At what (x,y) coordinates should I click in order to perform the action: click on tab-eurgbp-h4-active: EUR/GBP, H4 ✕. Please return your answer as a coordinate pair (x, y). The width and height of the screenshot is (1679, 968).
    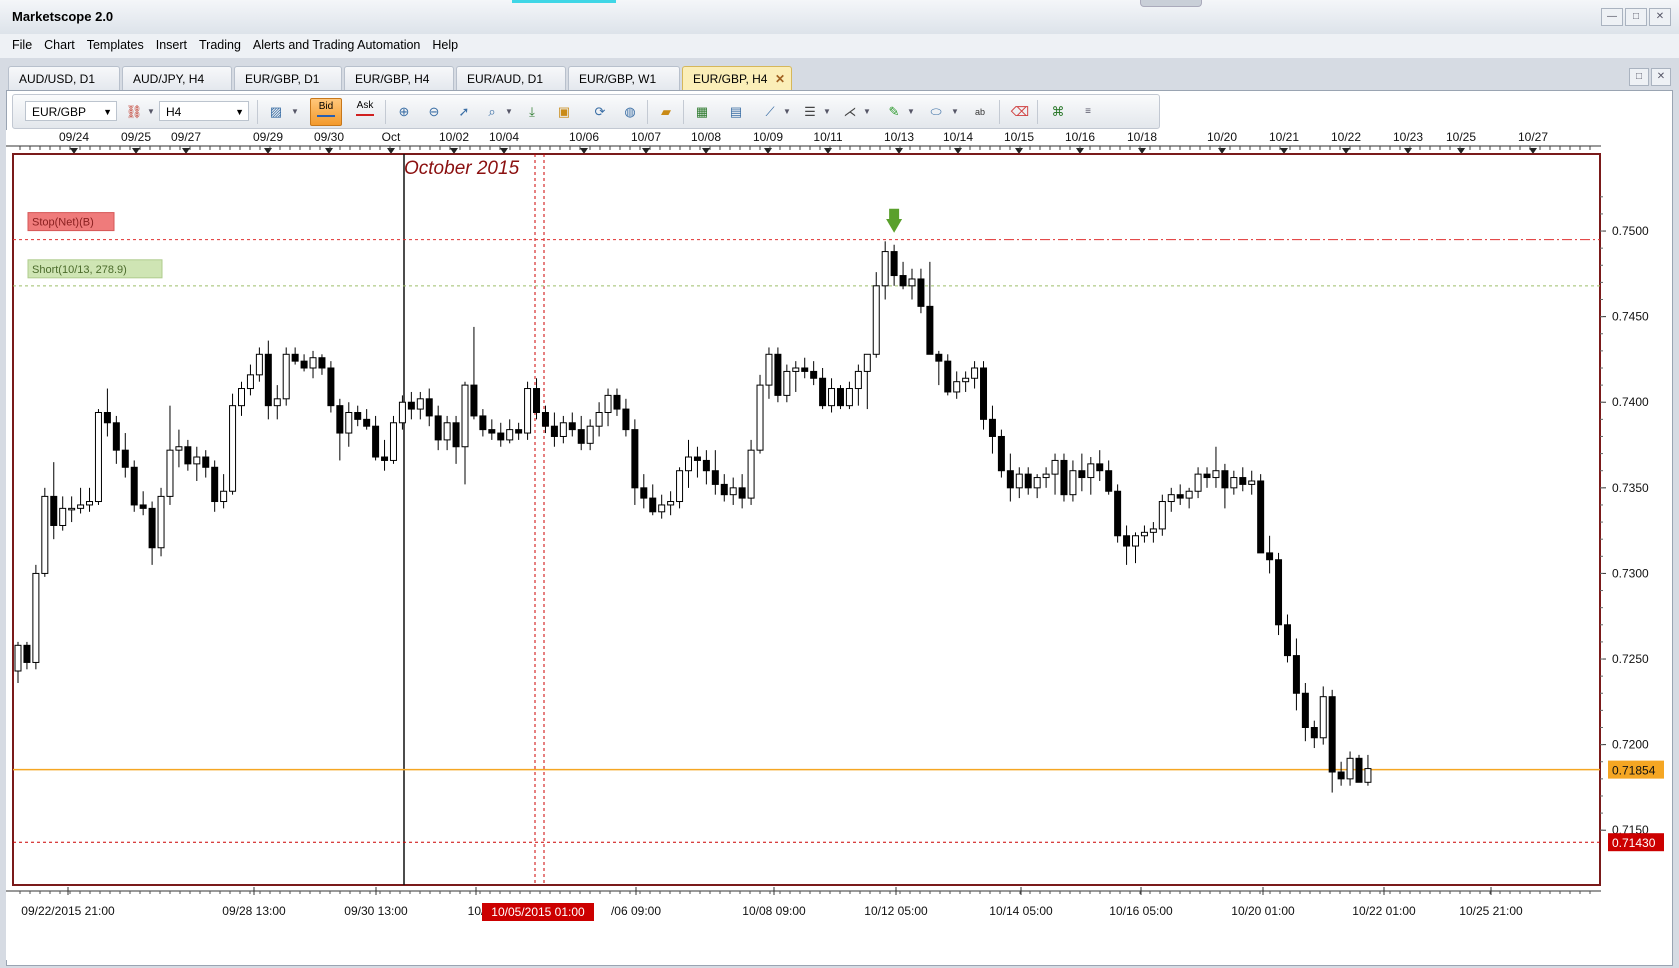
    Looking at the image, I should click on (737, 78).